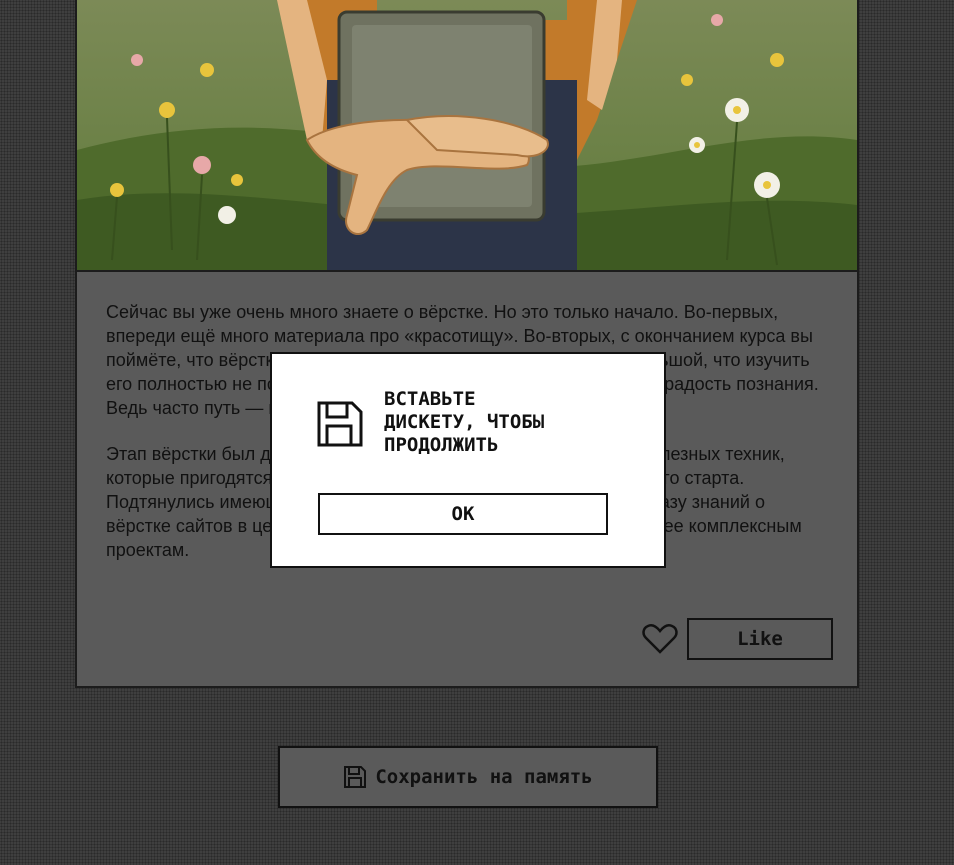  I want to click on dialog-message: ВСТАВЬТЕ ДИСКЕТУ, ЧТОБЫ ПРОДОЛЖИТЬ, so click(464, 422).